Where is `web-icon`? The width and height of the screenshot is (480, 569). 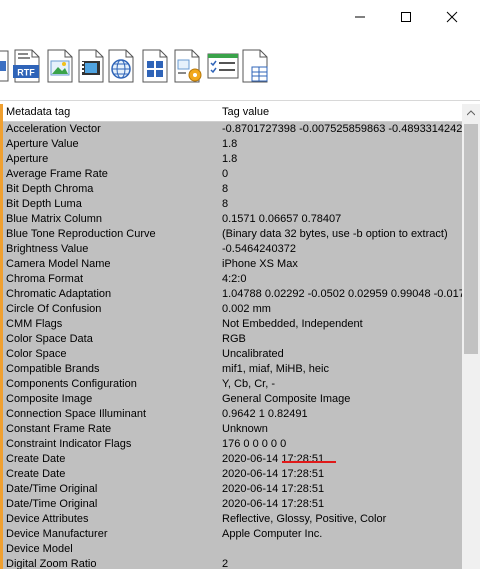 web-icon is located at coordinates (121, 66).